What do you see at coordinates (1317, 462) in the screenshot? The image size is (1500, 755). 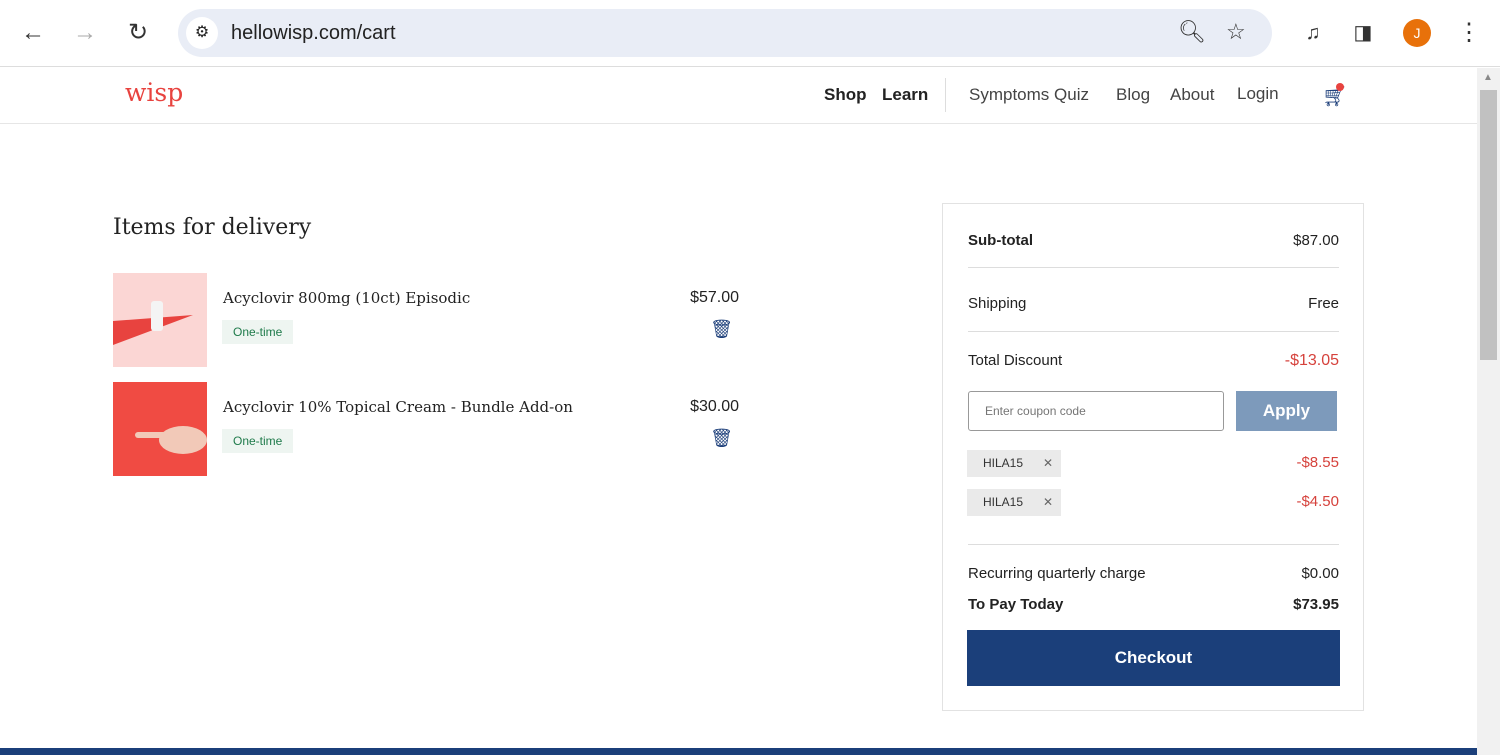 I see `coupon-amount: -$8.55` at bounding box center [1317, 462].